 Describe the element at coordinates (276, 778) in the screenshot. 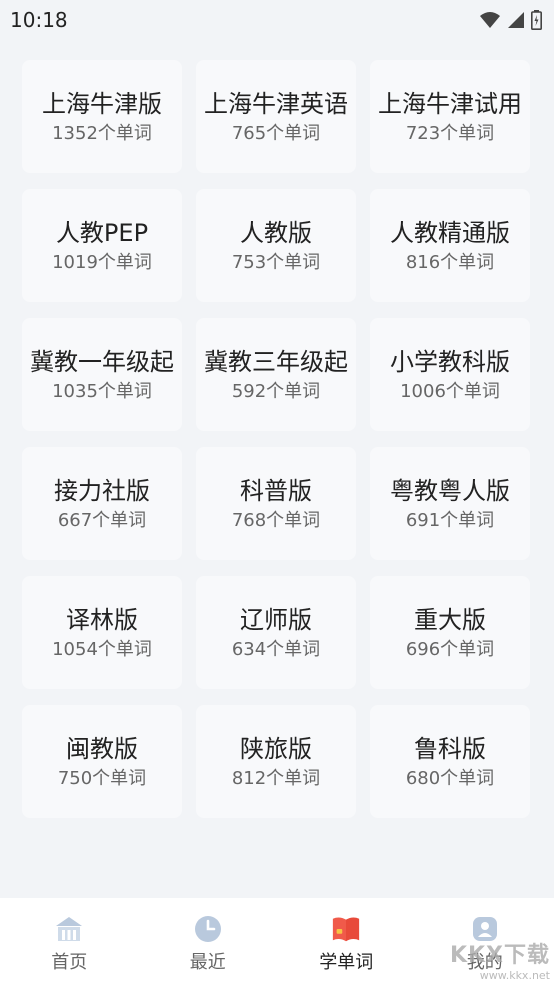

I see `word-count: 812个单词` at that location.